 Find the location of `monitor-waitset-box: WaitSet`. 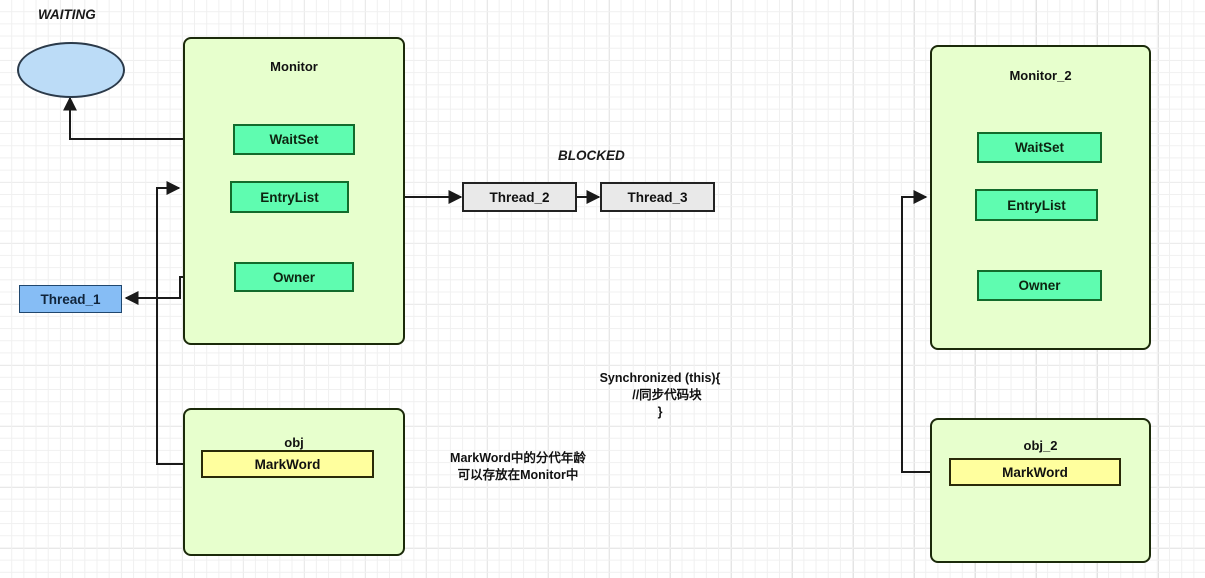

monitor-waitset-box: WaitSet is located at coordinates (294, 139).